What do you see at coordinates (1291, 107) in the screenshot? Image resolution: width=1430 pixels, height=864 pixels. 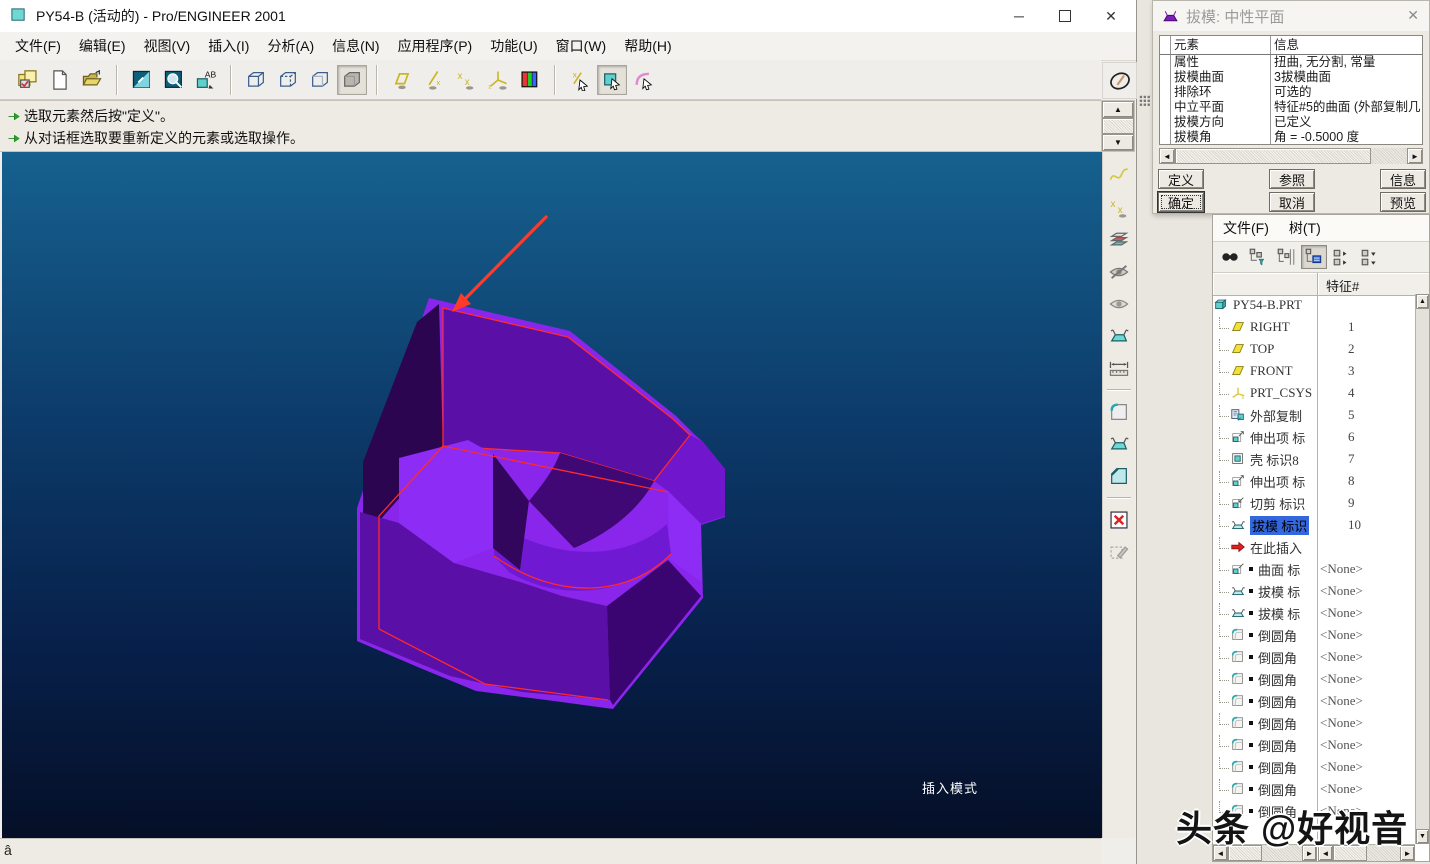 I see `table-row: 中立平面 特征#5的曲面 (外部复制几` at bounding box center [1291, 107].